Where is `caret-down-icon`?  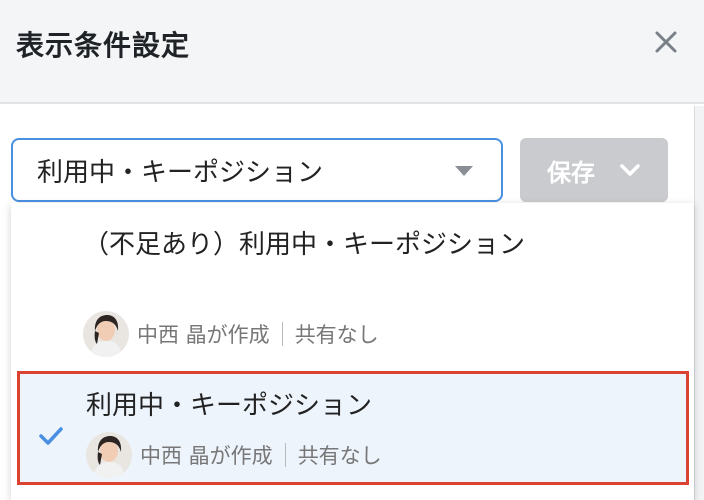 caret-down-icon is located at coordinates (464, 171).